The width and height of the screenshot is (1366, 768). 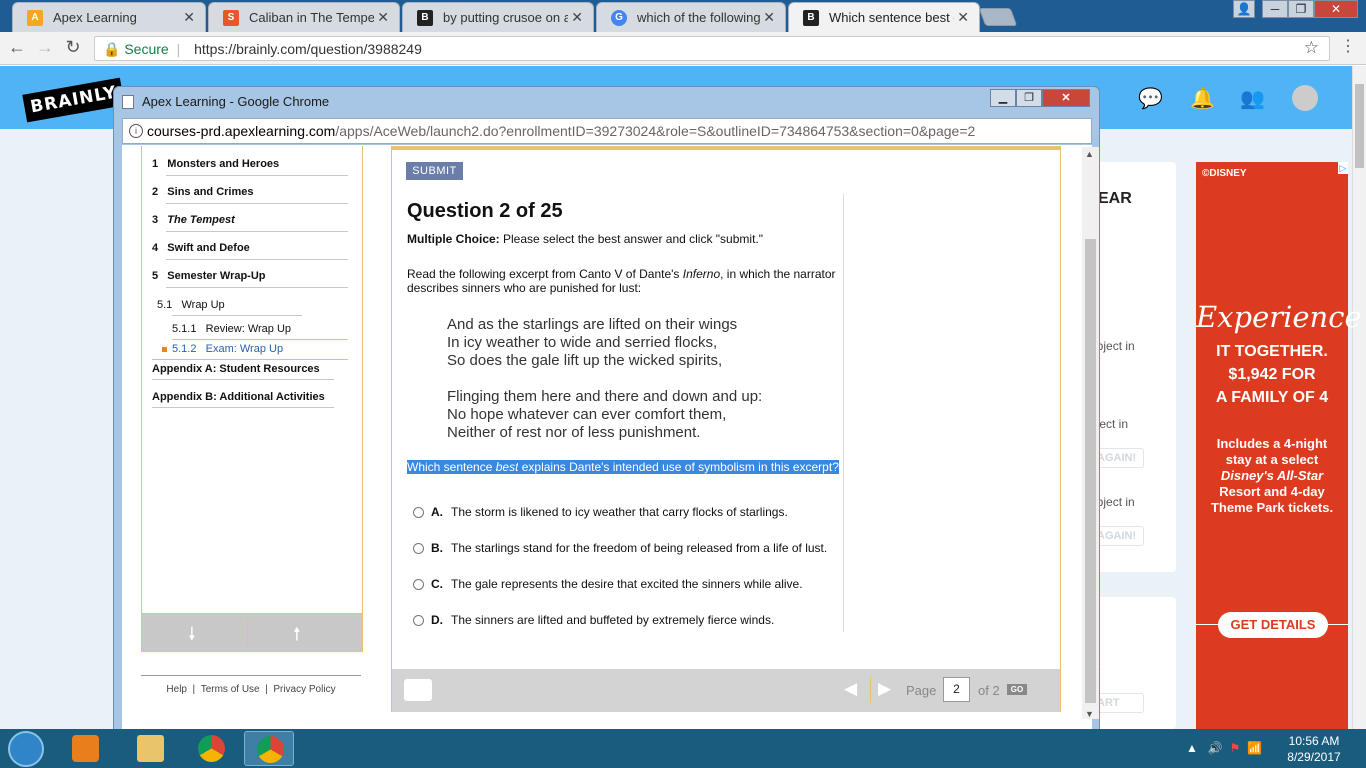 I want to click on outline-item-3: 3 The Tempest, so click(x=193, y=220).